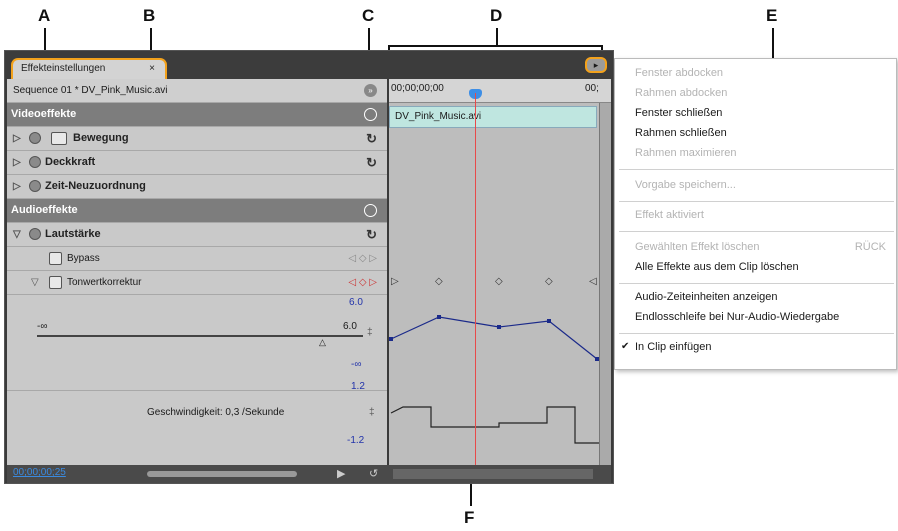  What do you see at coordinates (772, 15) in the screenshot?
I see `callout-e: E` at bounding box center [772, 15].